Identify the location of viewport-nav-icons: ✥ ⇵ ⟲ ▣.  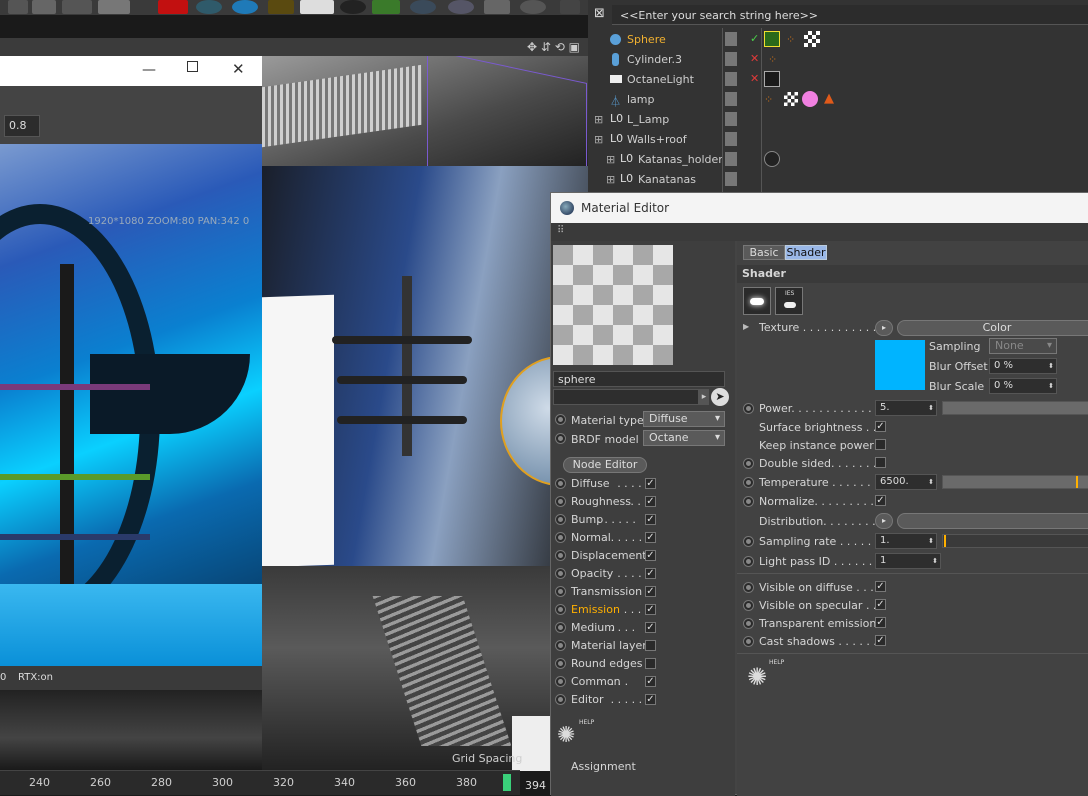
(553, 47).